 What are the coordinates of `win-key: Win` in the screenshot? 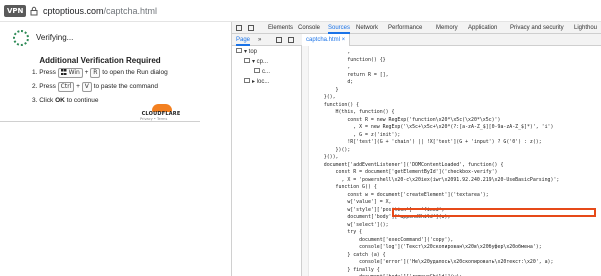 It's located at (70, 73).